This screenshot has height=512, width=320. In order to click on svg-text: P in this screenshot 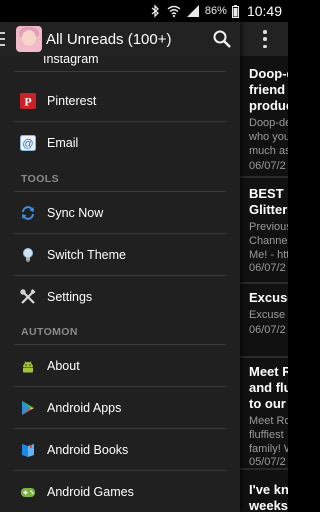, I will do `click(27, 102)`.